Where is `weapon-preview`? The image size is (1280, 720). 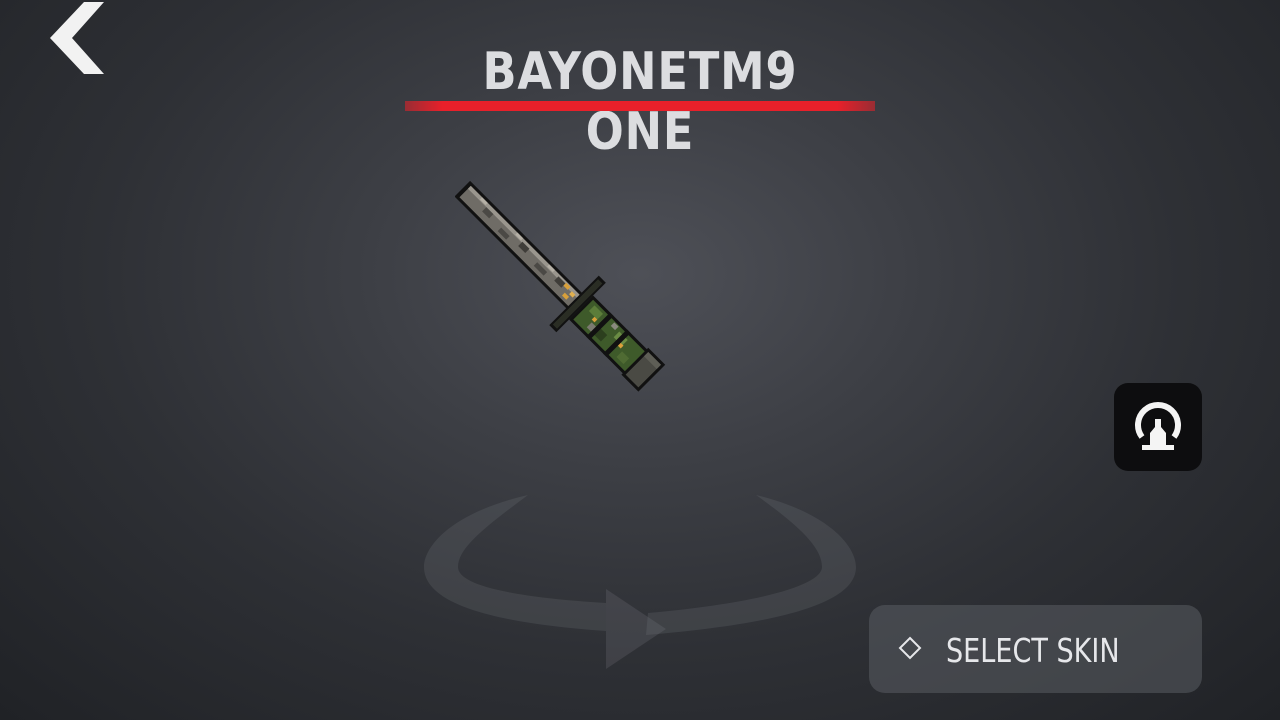 weapon-preview is located at coordinates (579, 305).